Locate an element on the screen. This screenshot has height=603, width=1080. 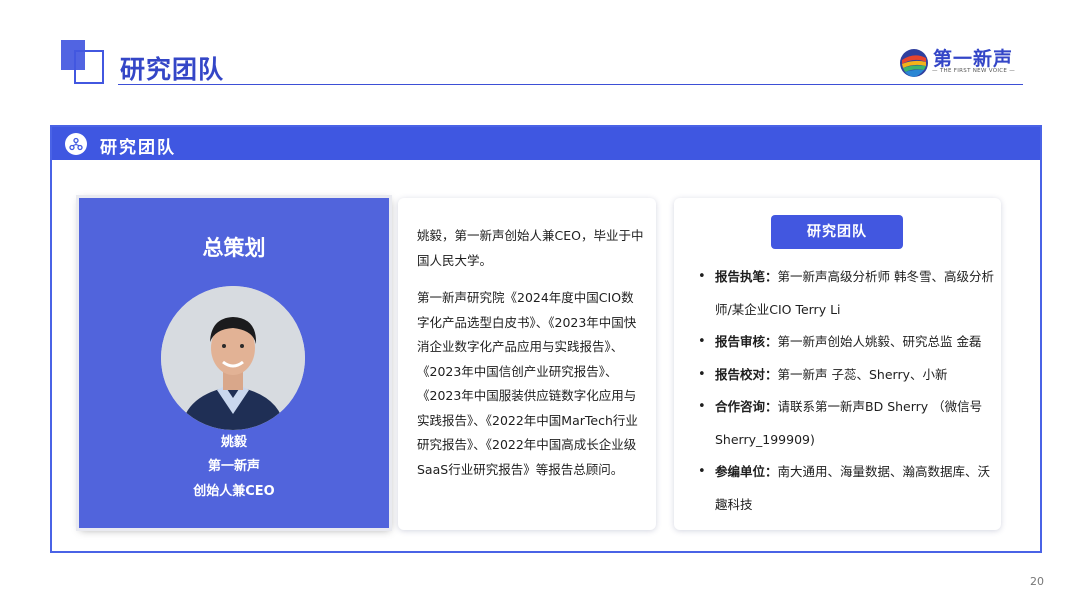
team-item-value: 第一新声创始人姚毅、研究总监 金磊 is located at coordinates (879, 341).